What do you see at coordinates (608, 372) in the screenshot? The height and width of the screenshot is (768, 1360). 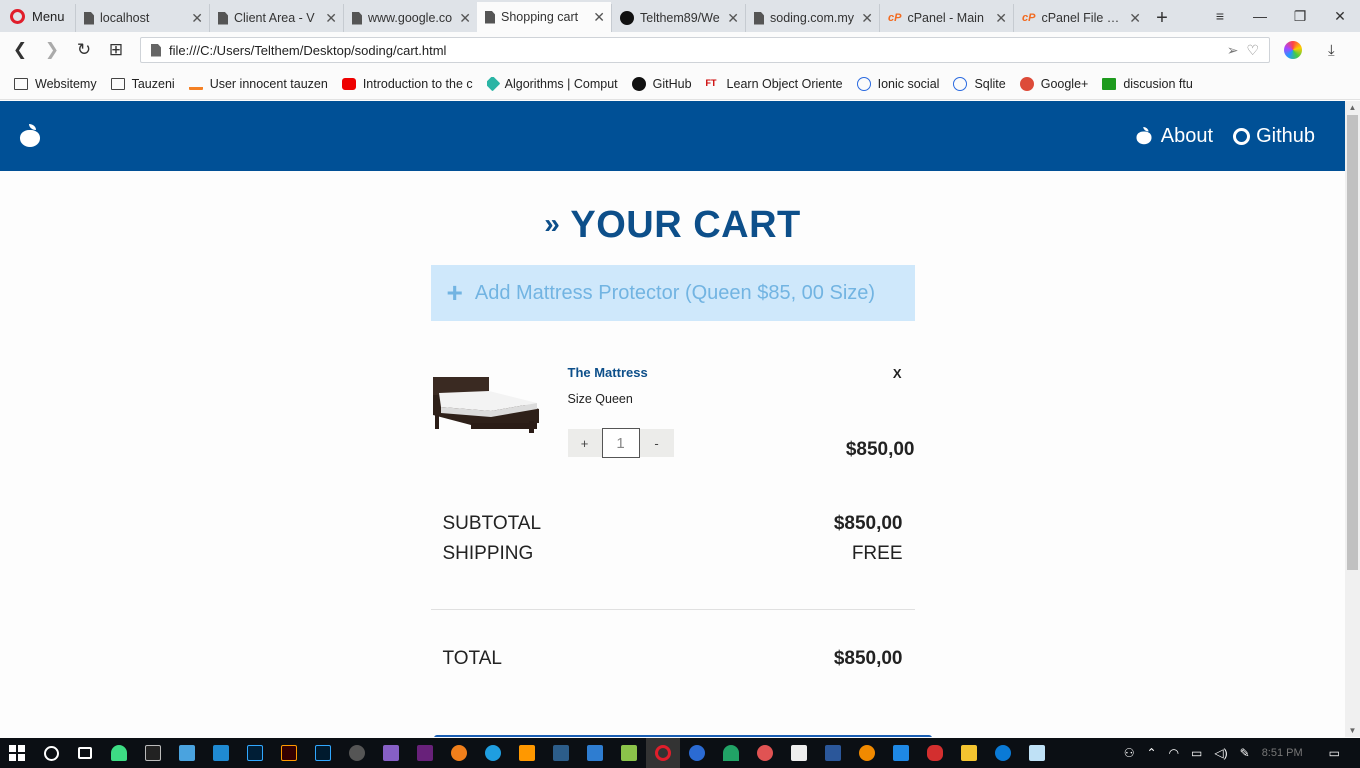 I see `item-name: The Mattress` at bounding box center [608, 372].